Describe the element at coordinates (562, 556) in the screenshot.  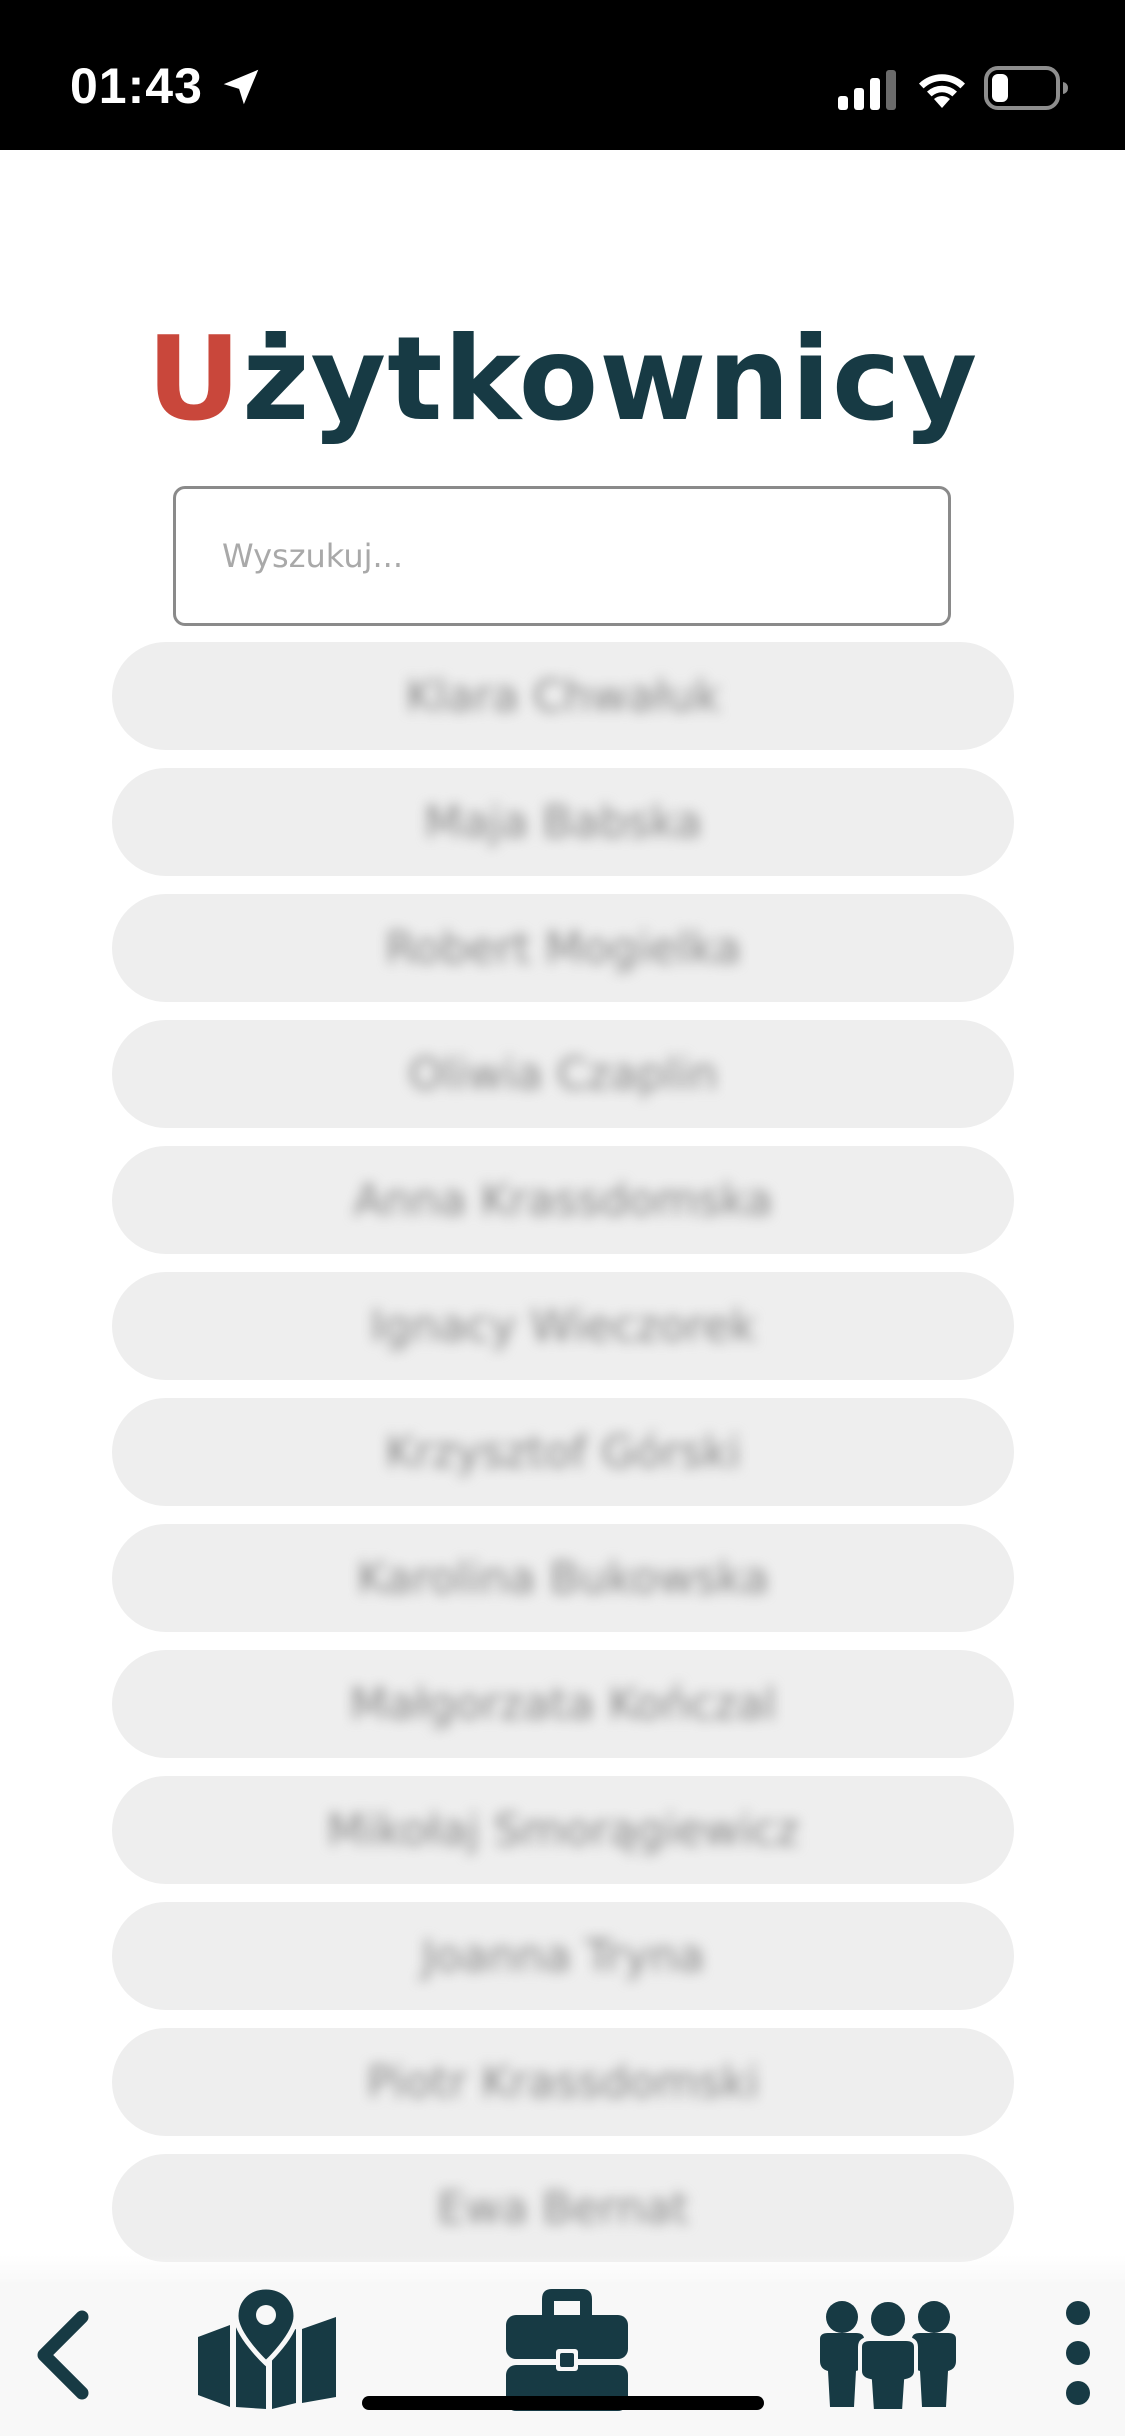
I see `search-input` at that location.